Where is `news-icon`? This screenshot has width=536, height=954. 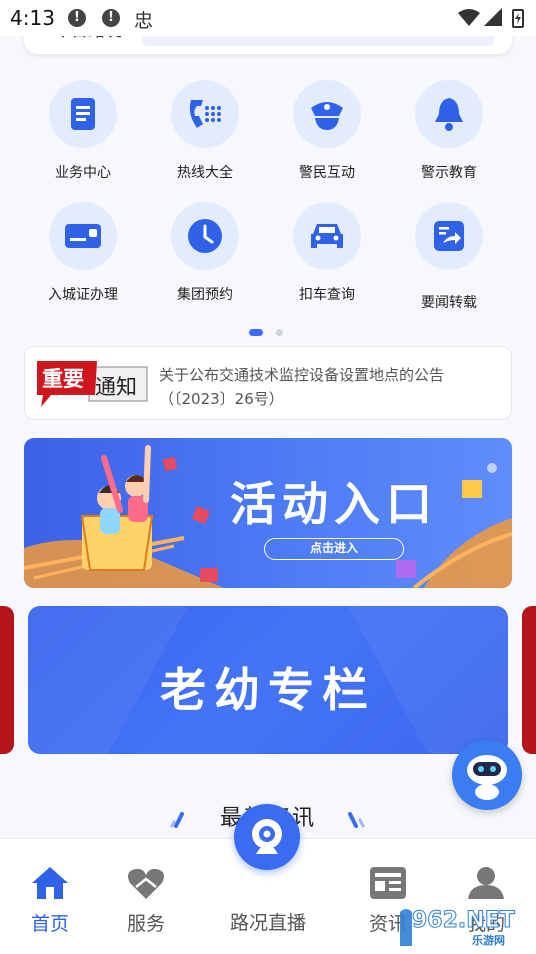 news-icon is located at coordinates (388, 883).